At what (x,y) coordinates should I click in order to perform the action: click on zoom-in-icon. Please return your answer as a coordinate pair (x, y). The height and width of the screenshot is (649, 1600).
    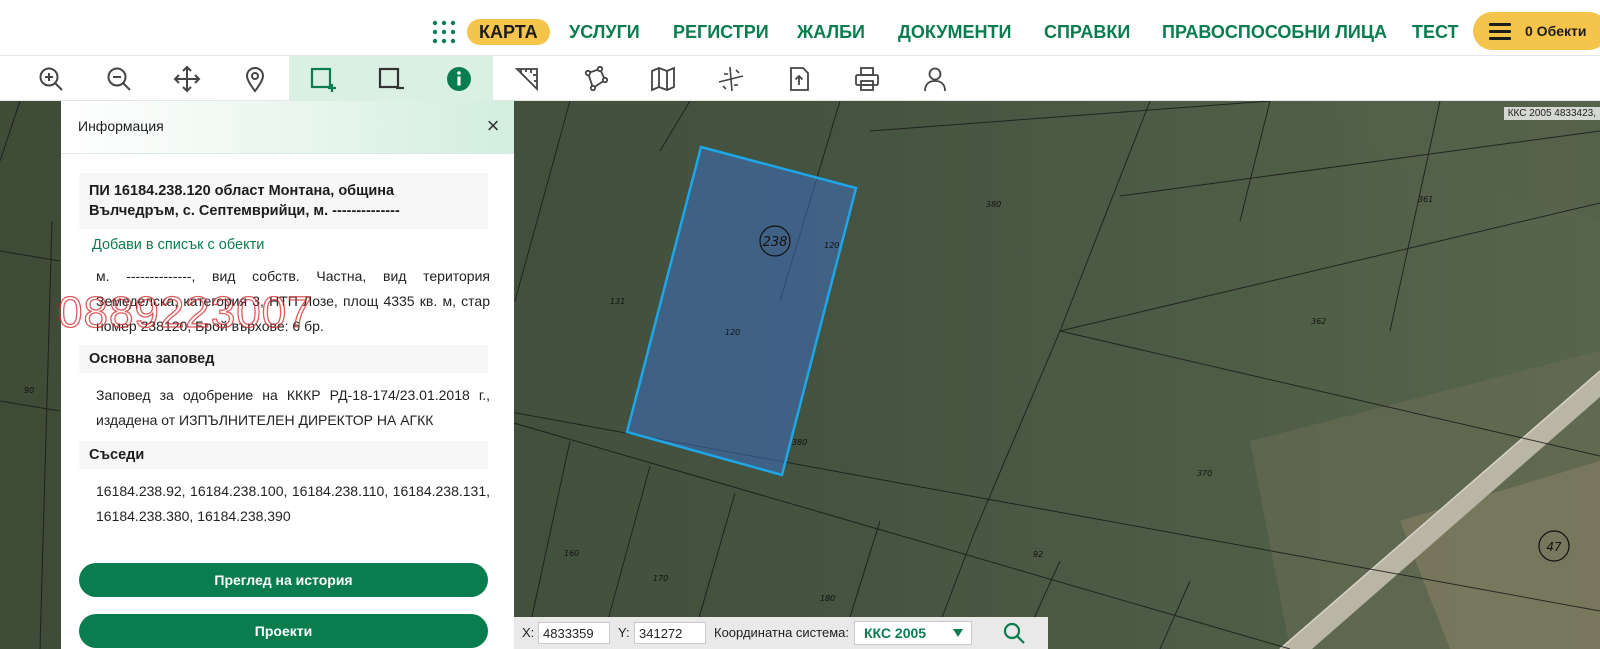
    Looking at the image, I should click on (51, 79).